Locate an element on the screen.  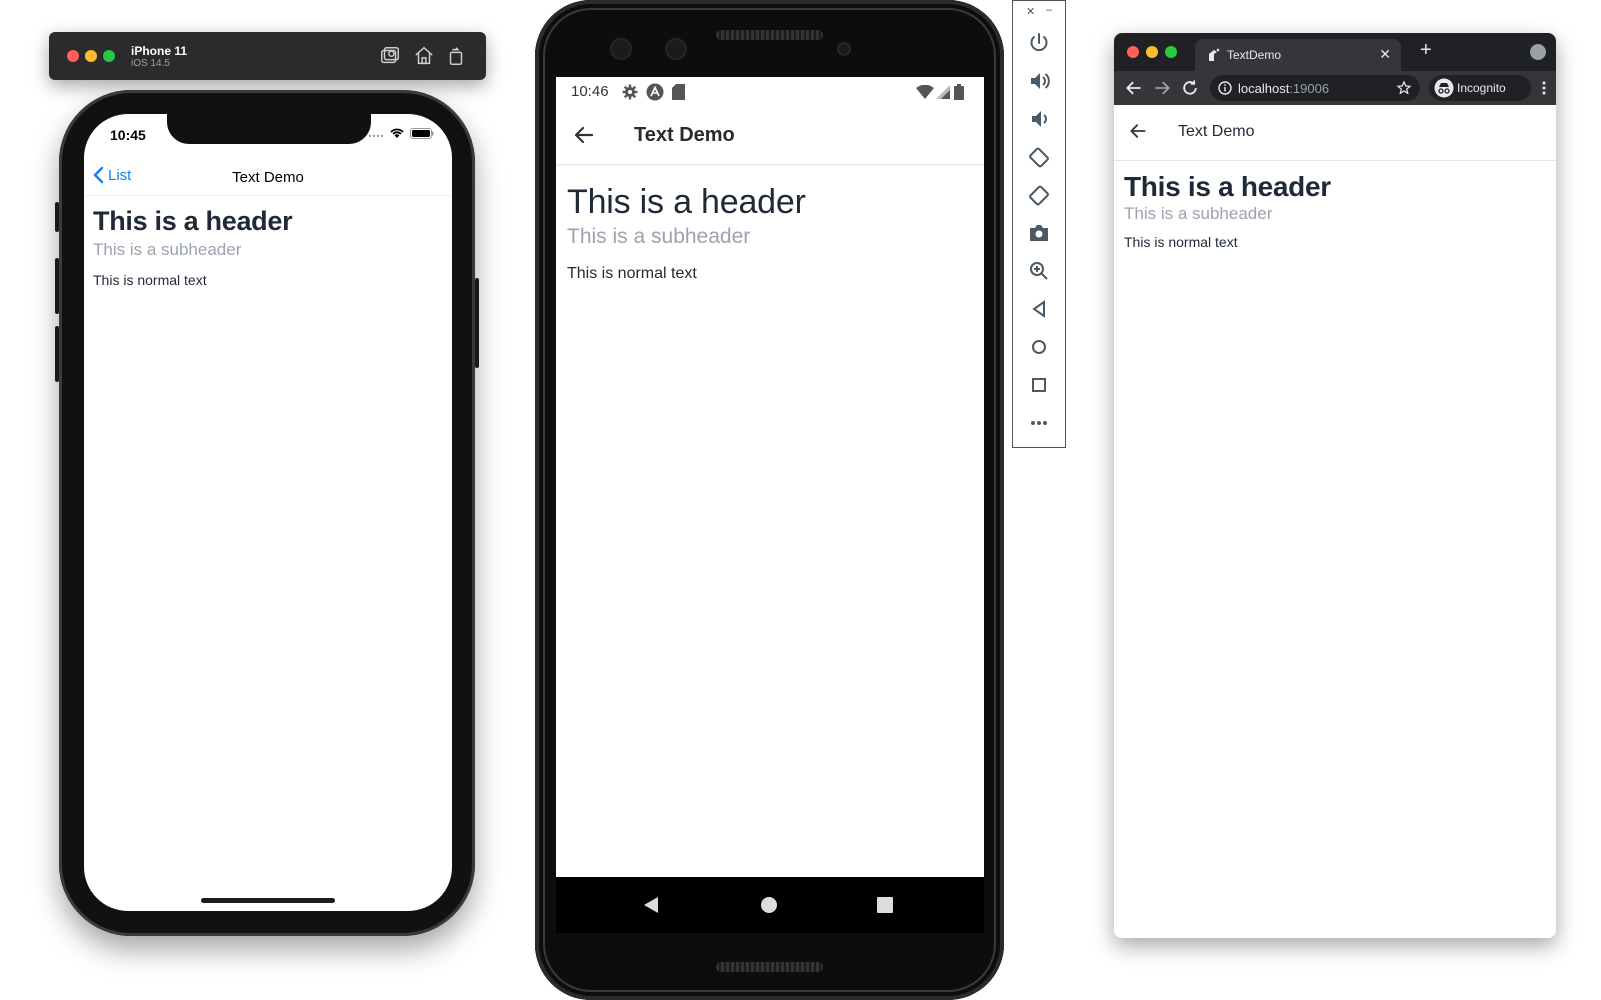
new-tab-icon: + is located at coordinates (1426, 50).